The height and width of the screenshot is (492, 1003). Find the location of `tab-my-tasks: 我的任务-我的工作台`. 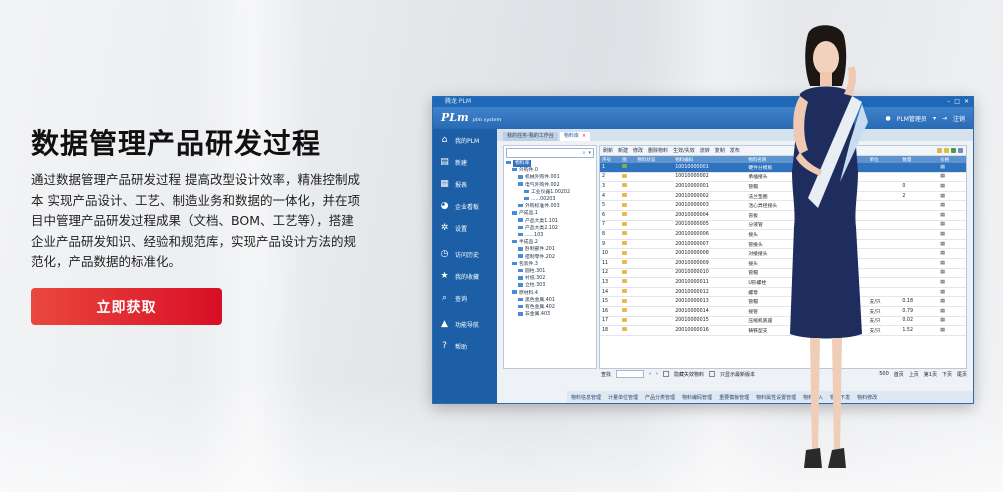

tab-my-tasks: 我的任务-我的工作台 is located at coordinates (530, 136).